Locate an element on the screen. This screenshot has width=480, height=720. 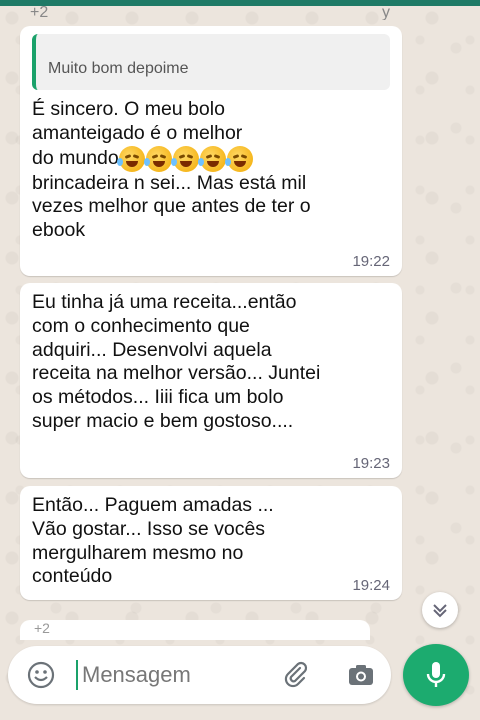
previous-message-right: y is located at coordinates (386, 12).